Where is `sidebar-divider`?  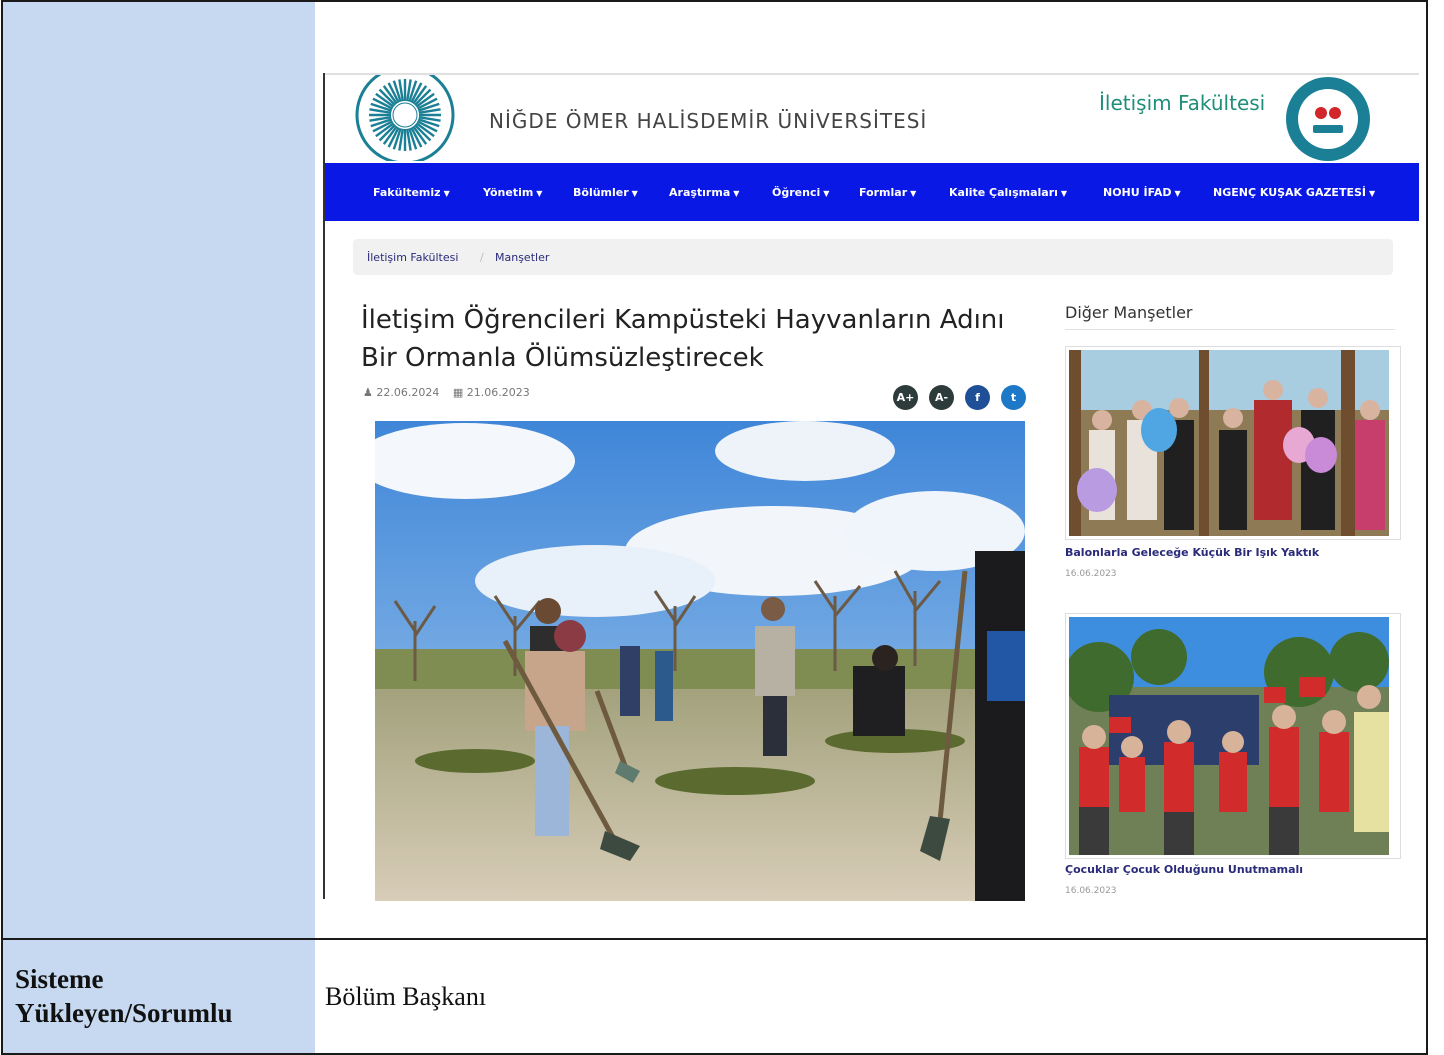 sidebar-divider is located at coordinates (1230, 329).